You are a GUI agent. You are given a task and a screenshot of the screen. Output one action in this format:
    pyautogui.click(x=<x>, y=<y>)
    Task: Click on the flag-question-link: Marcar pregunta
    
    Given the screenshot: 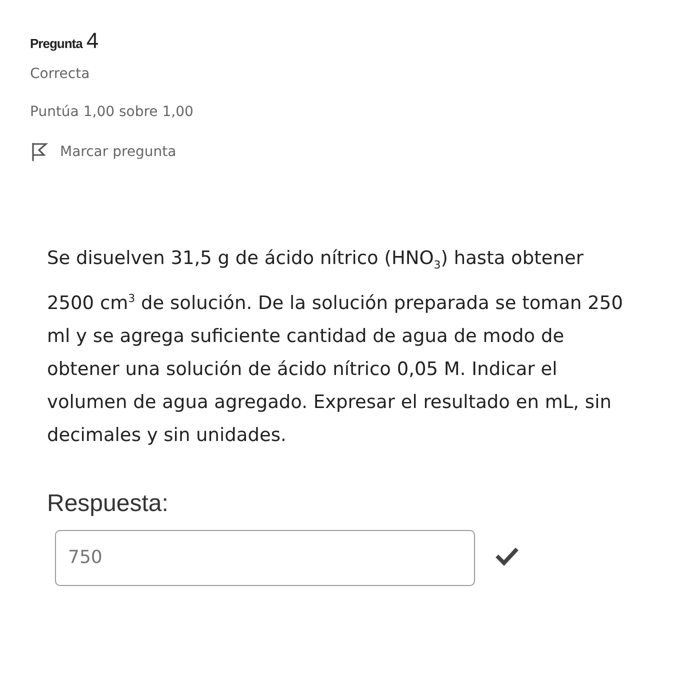 What is the action you would take?
    pyautogui.click(x=118, y=152)
    